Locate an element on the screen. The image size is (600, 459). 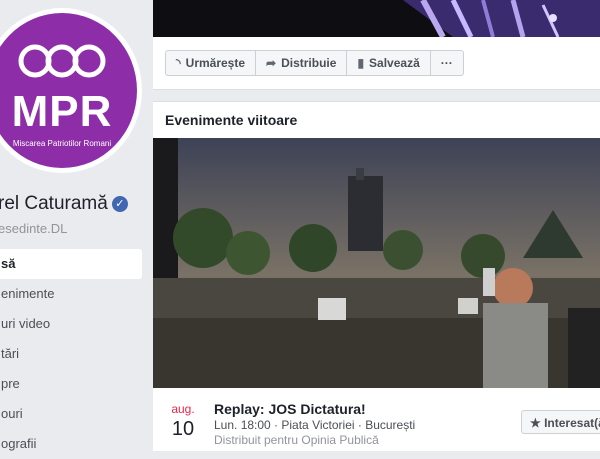
nav-item-home: să is located at coordinates (71, 264).